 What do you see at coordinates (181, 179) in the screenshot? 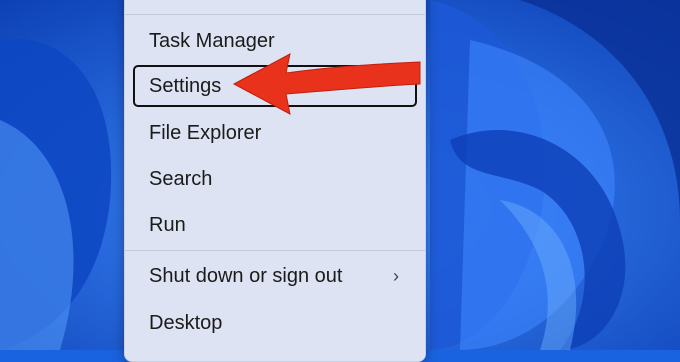
I see `menu-item-label: Search` at bounding box center [181, 179].